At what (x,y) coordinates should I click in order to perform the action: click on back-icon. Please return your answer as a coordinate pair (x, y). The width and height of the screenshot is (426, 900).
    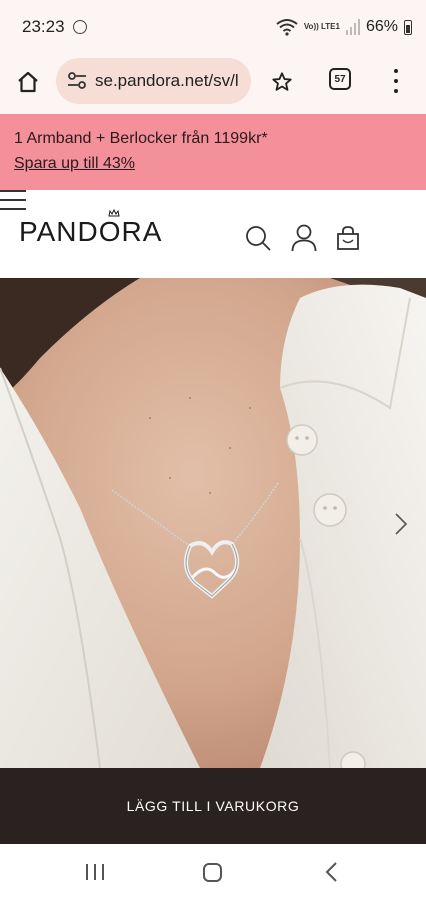
    Looking at the image, I should click on (332, 872).